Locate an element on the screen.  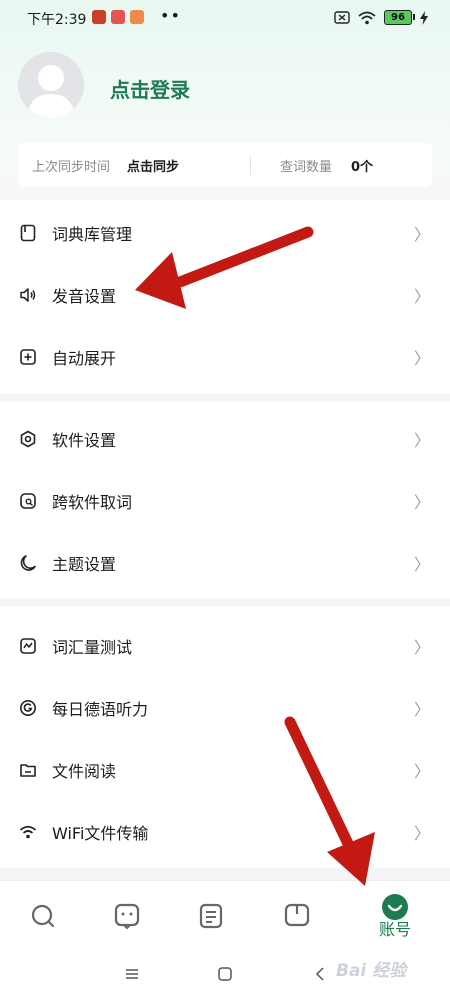
nav-account-label: 账号 is located at coordinates (395, 928).